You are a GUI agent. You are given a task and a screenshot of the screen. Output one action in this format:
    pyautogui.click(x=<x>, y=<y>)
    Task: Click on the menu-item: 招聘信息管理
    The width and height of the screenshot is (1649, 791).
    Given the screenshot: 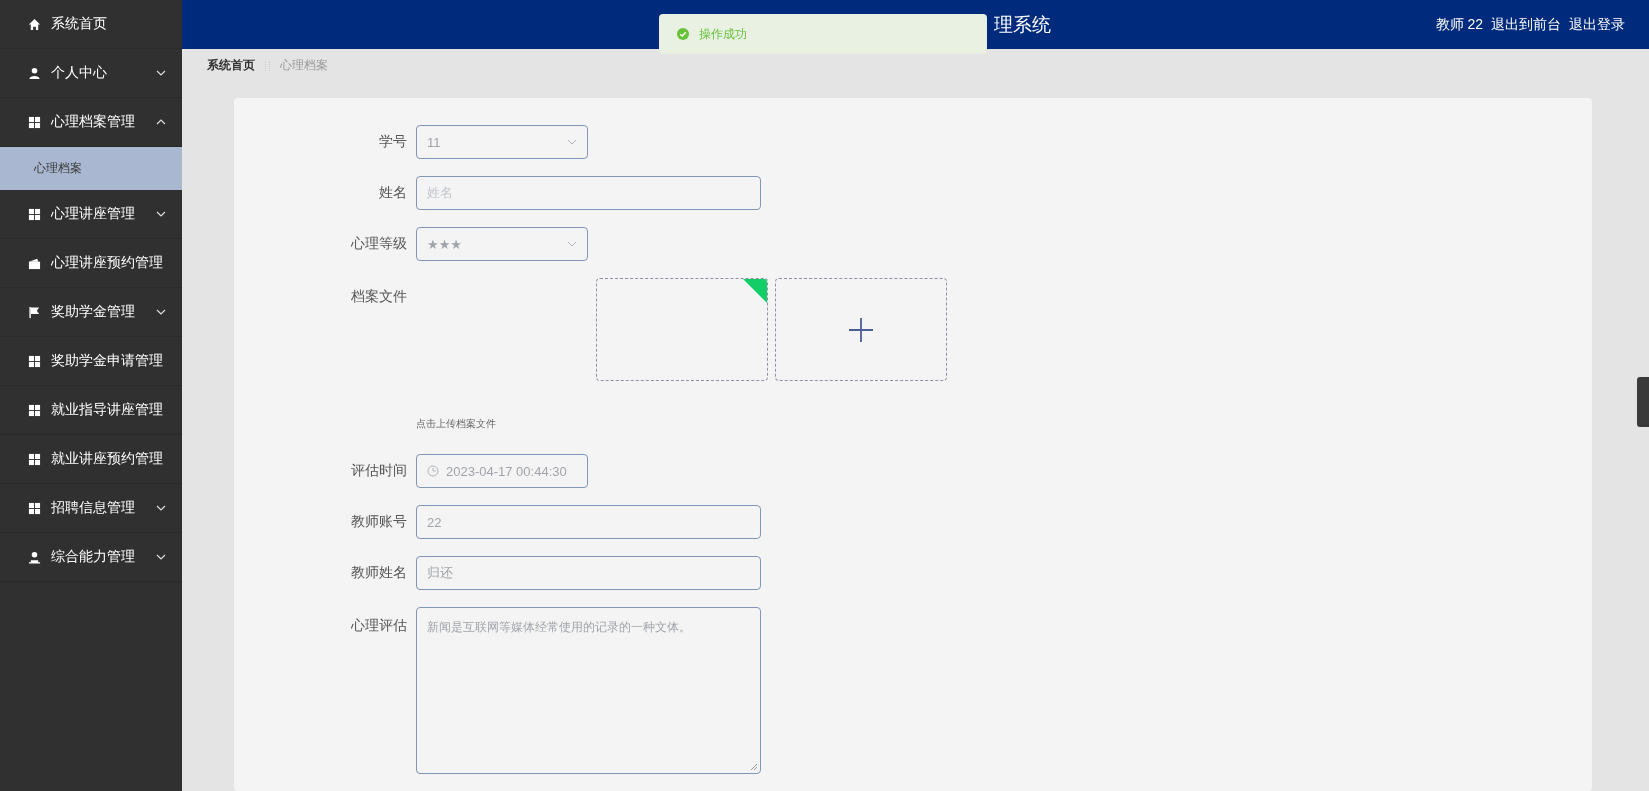 What is the action you would take?
    pyautogui.click(x=91, y=508)
    